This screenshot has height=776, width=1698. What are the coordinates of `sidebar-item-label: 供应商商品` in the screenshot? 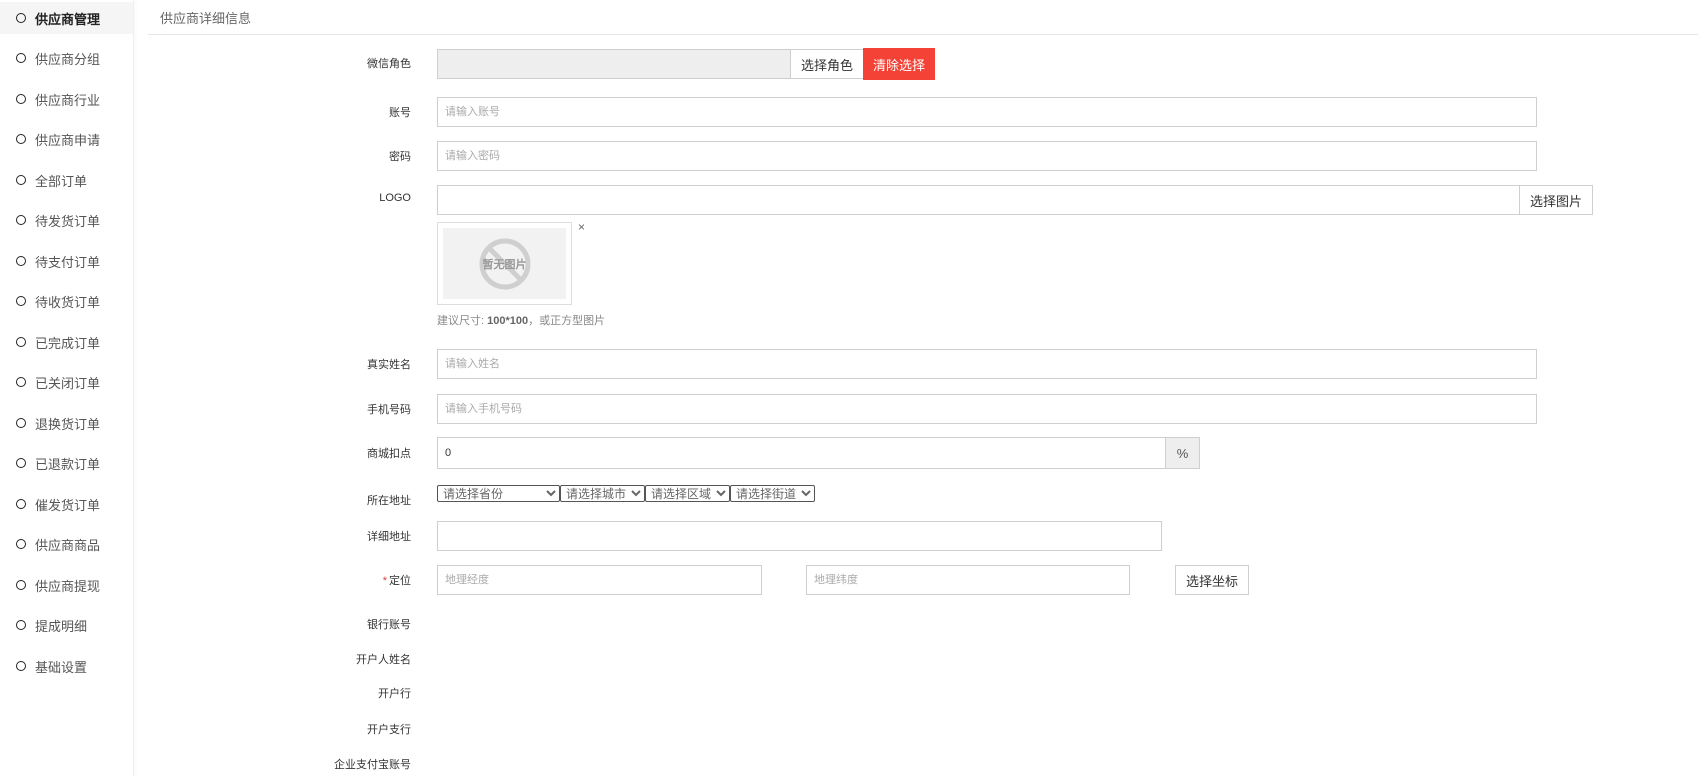 It's located at (68, 545).